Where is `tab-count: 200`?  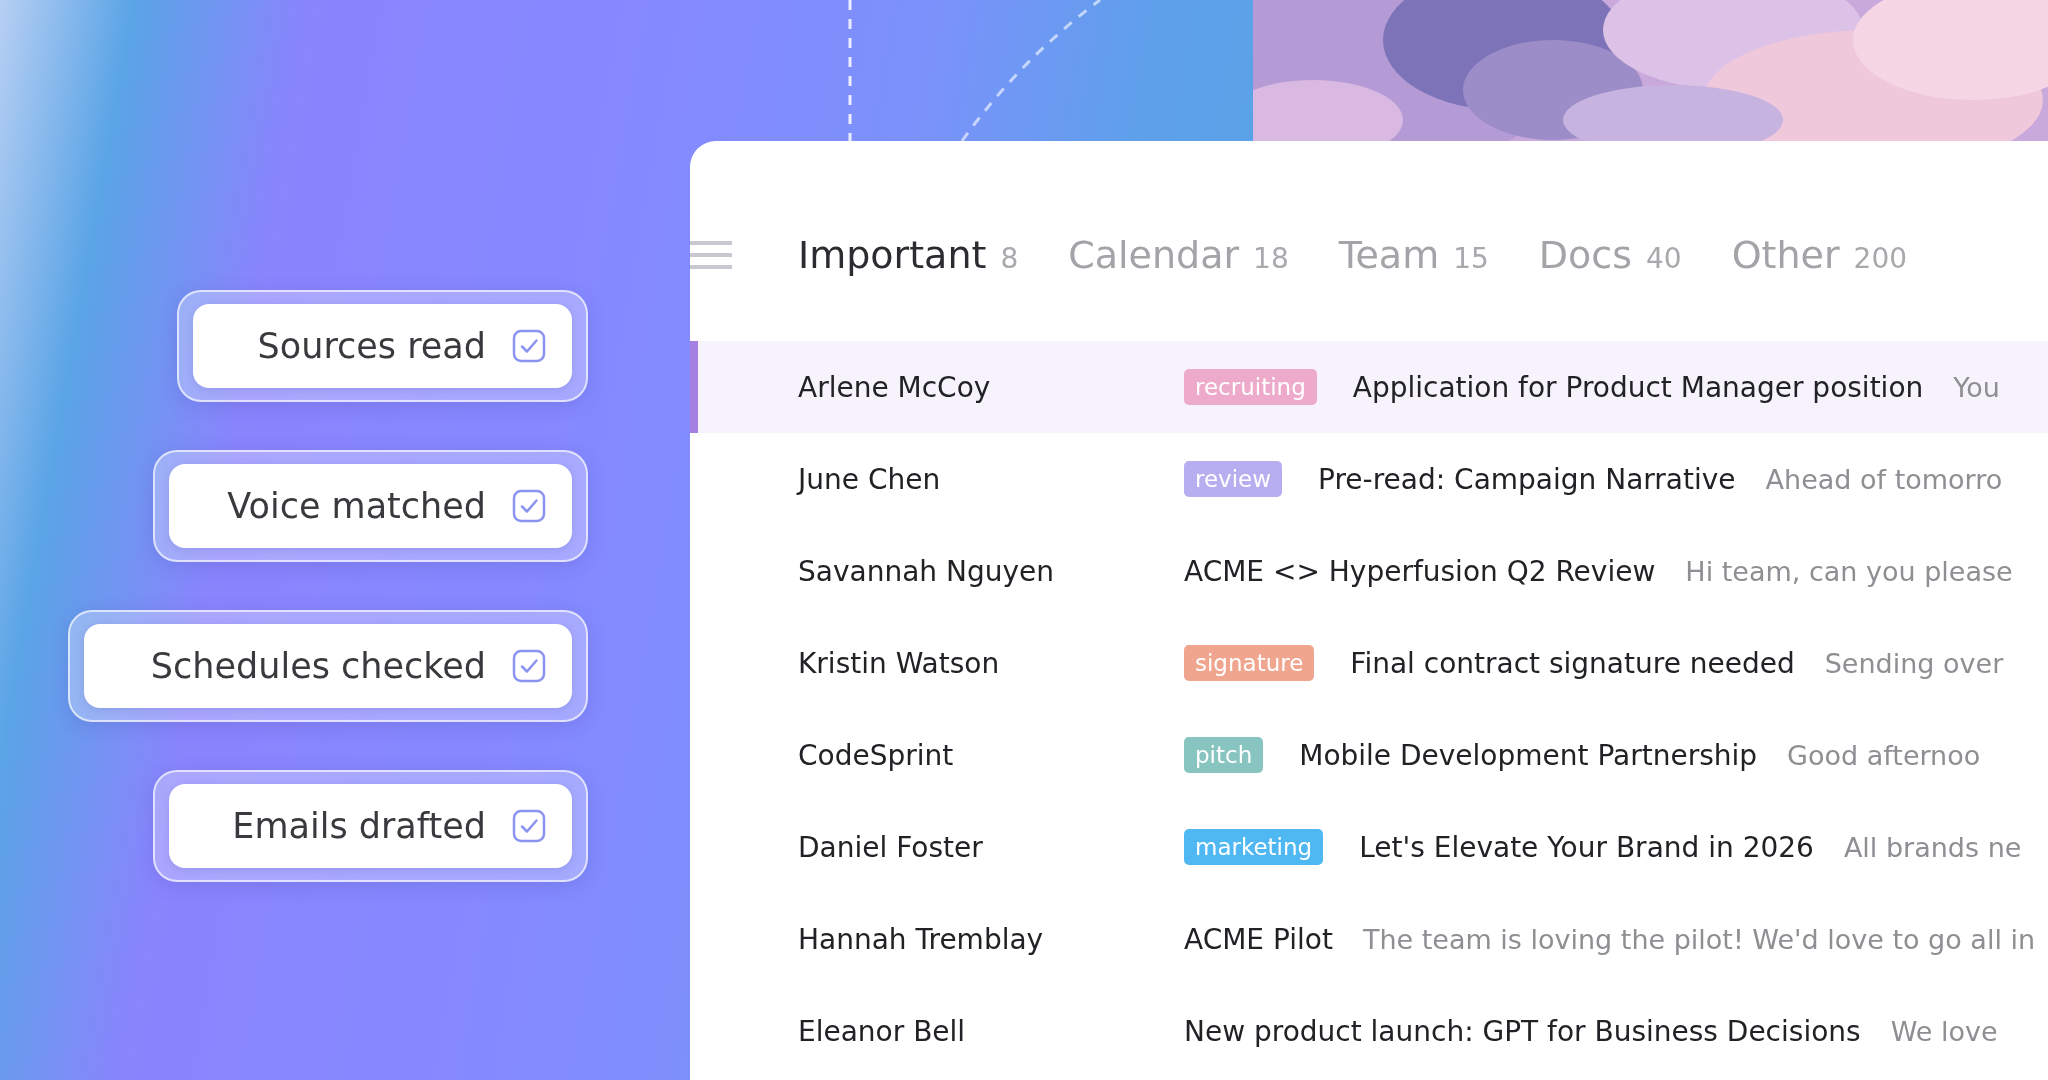 tab-count: 200 is located at coordinates (1880, 258).